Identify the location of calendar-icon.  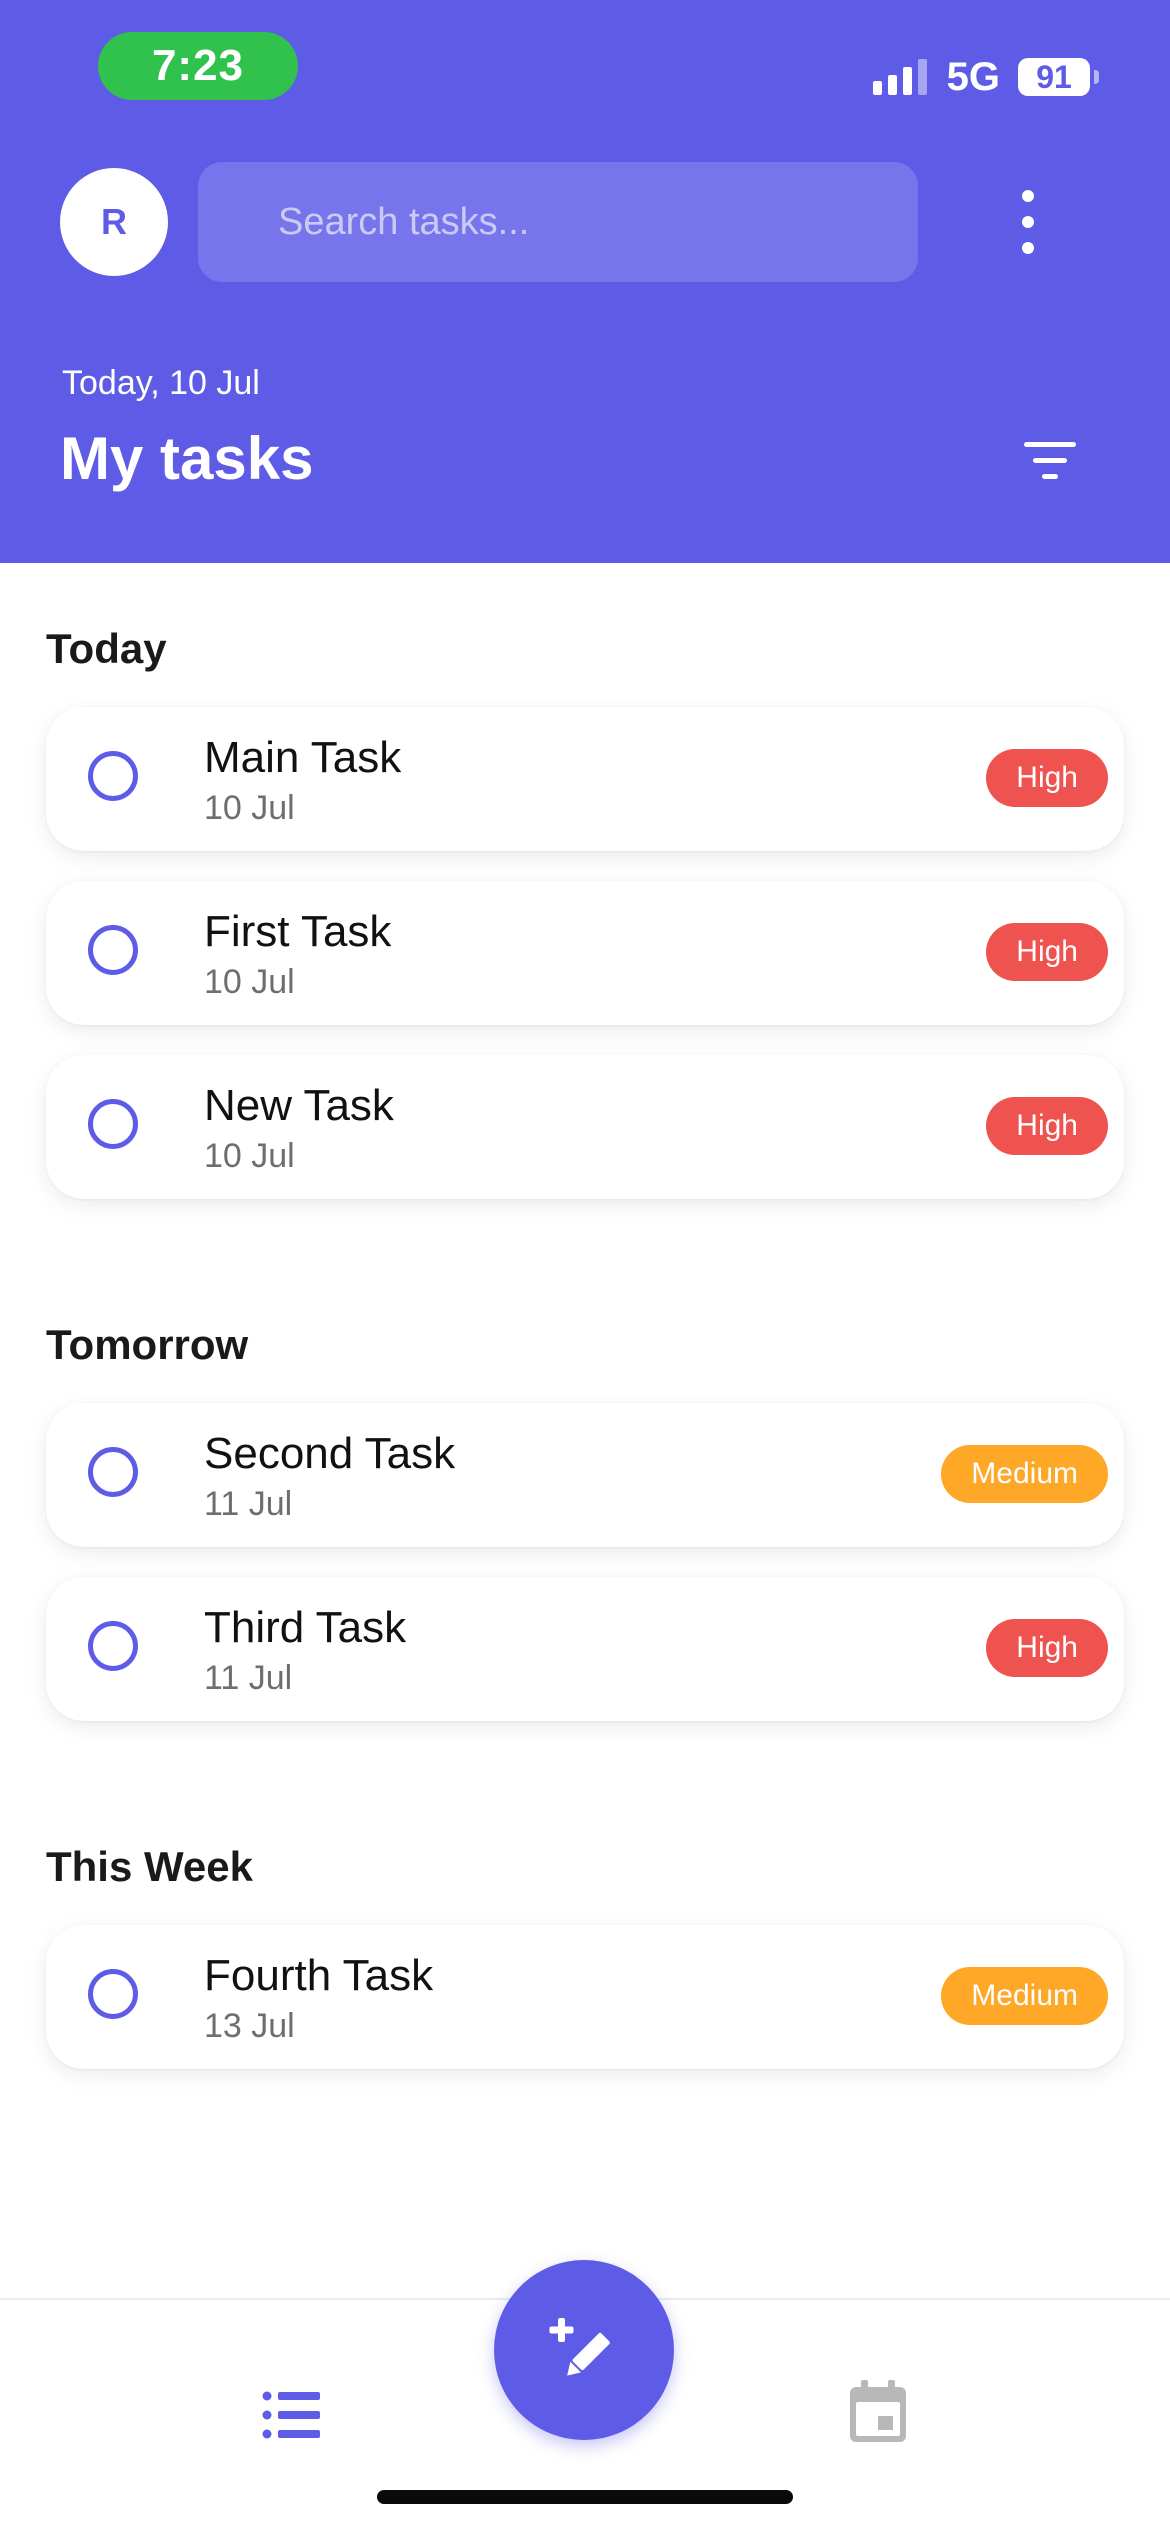
(878, 2412).